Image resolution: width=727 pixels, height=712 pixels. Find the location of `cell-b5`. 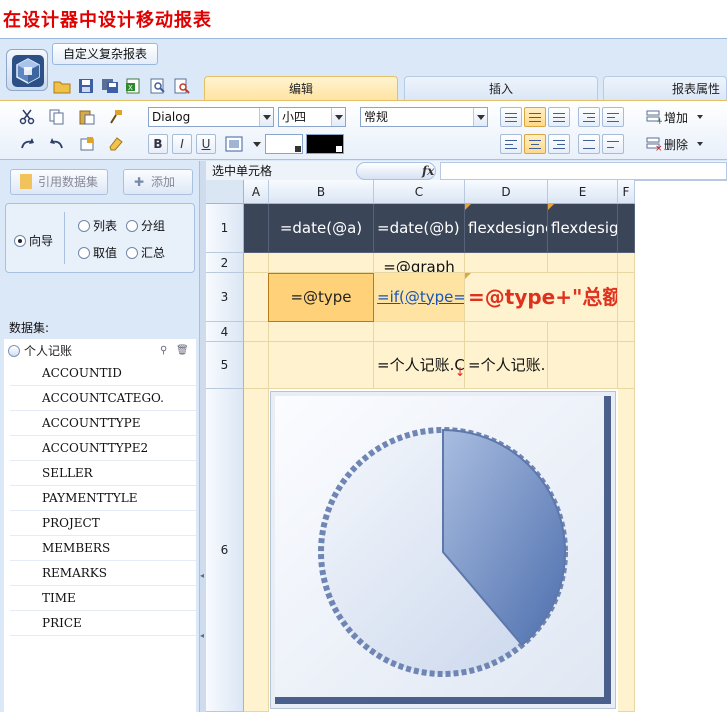

cell-b5 is located at coordinates (321, 365).